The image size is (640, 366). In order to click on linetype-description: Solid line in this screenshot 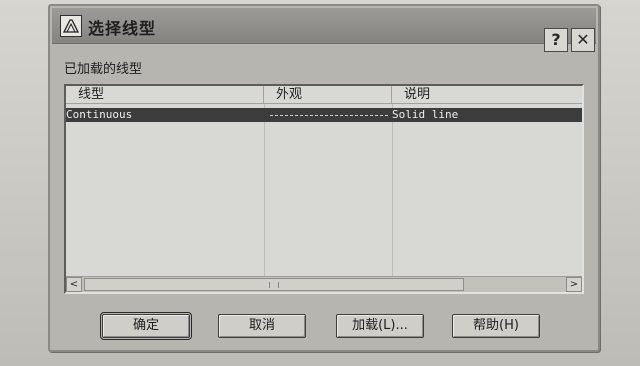, I will do `click(425, 114)`.